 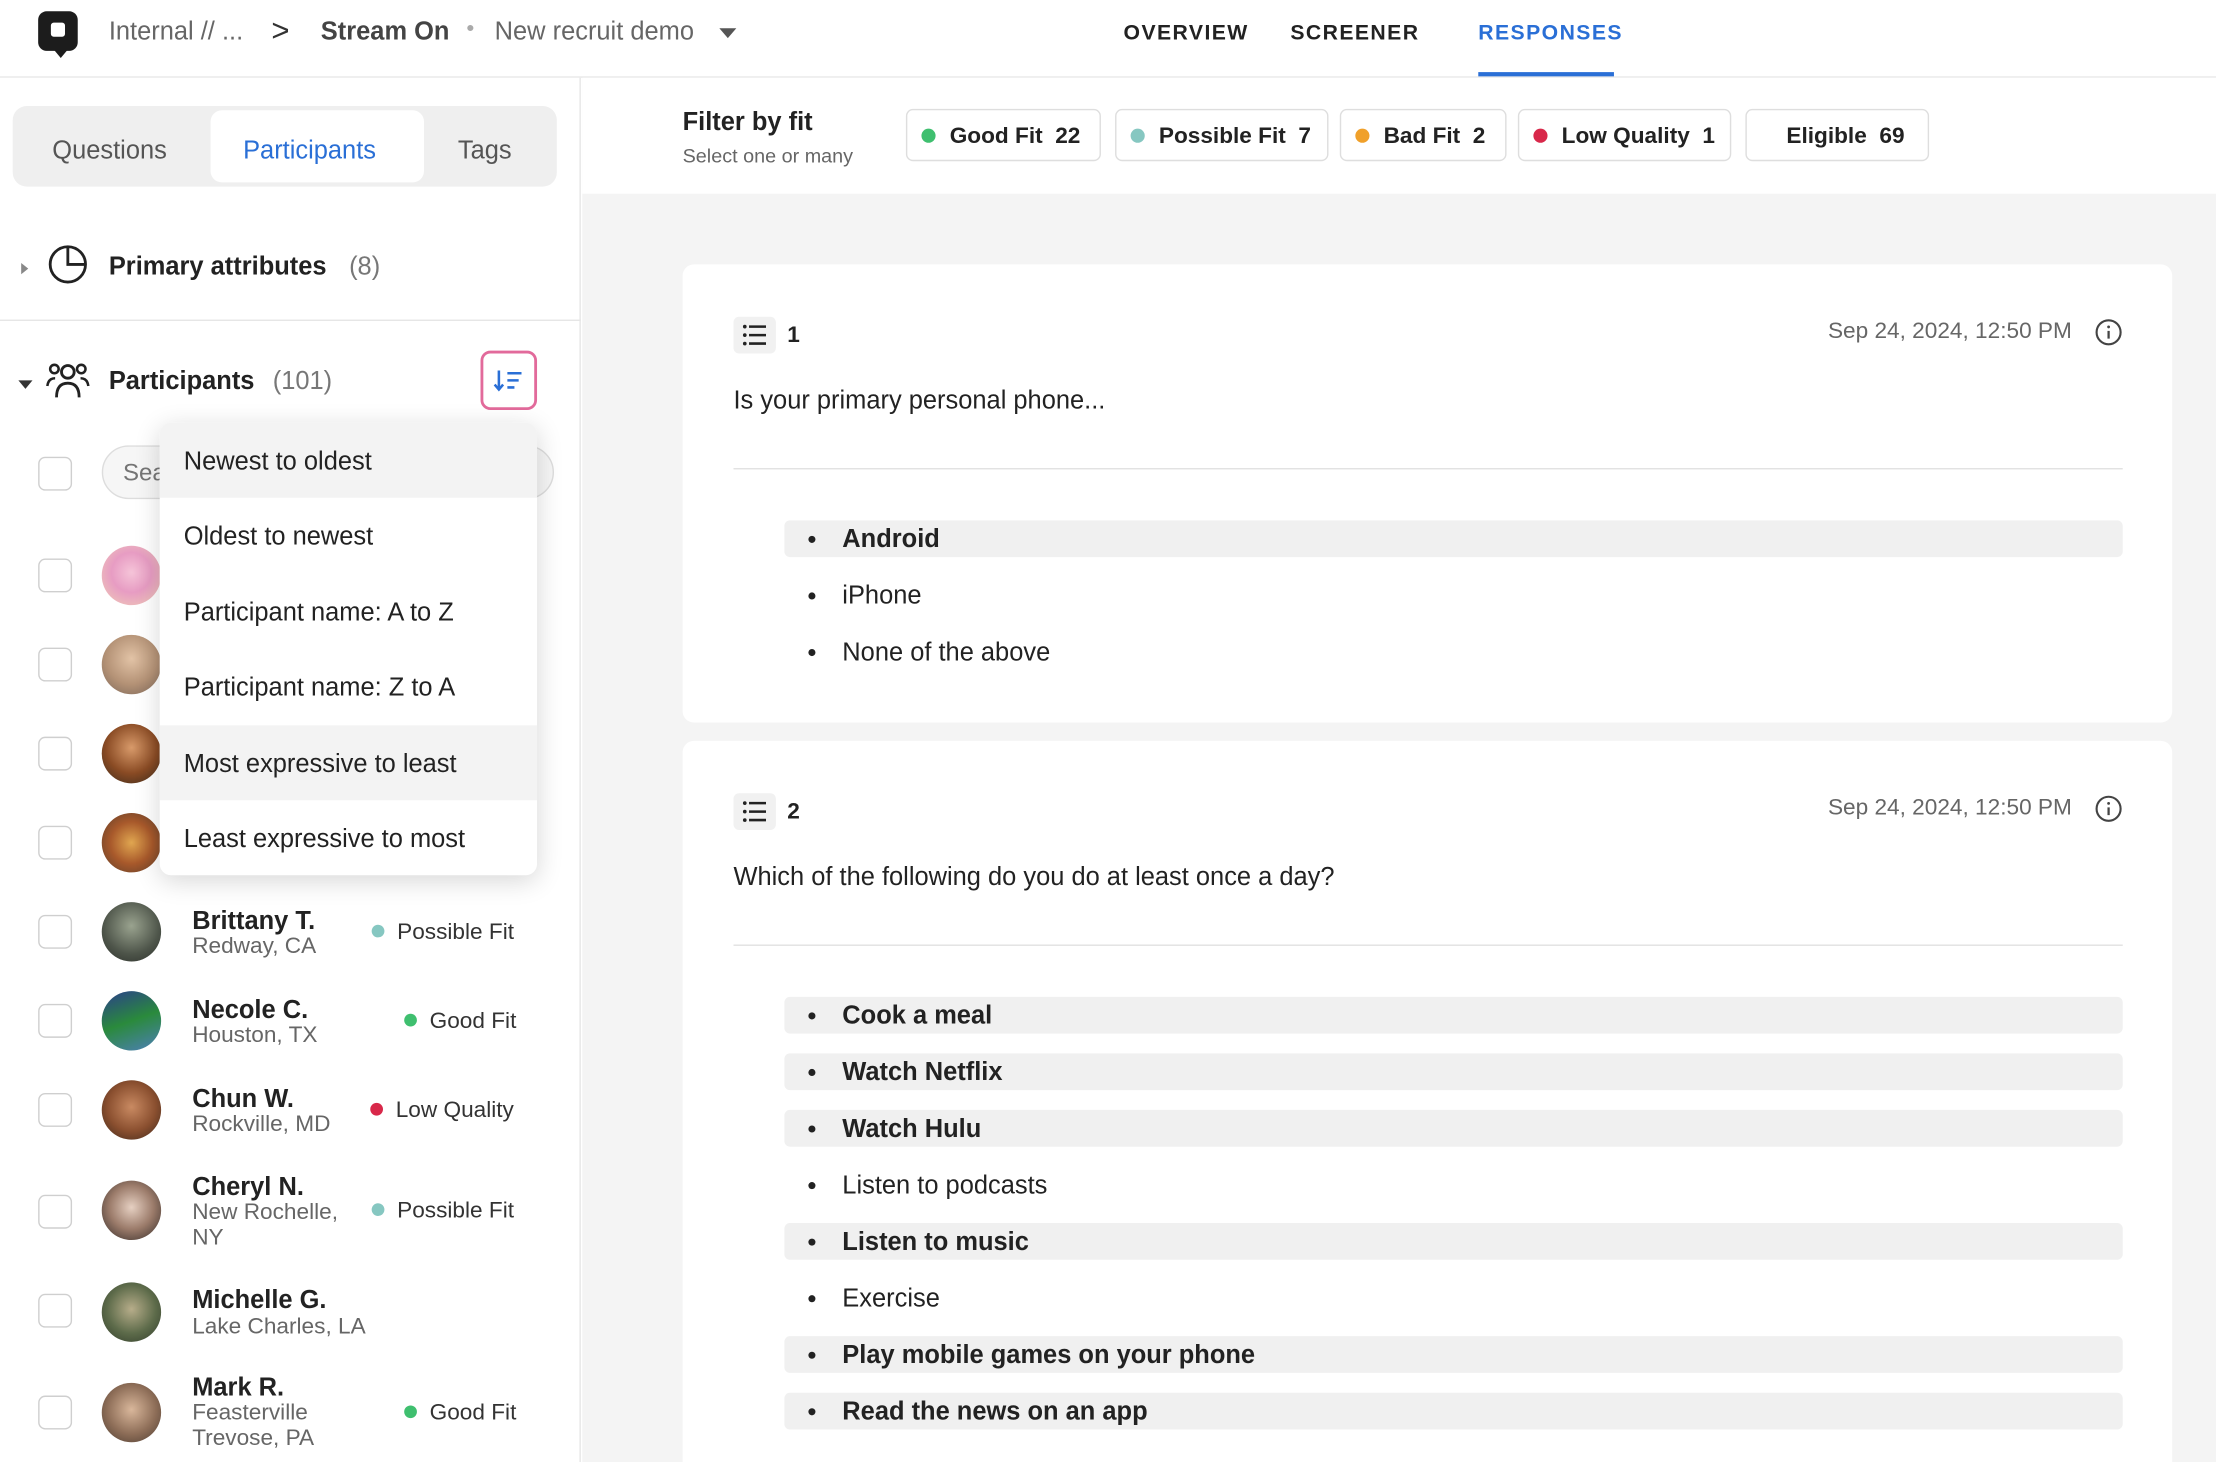 I want to click on sort-button, so click(x=509, y=380).